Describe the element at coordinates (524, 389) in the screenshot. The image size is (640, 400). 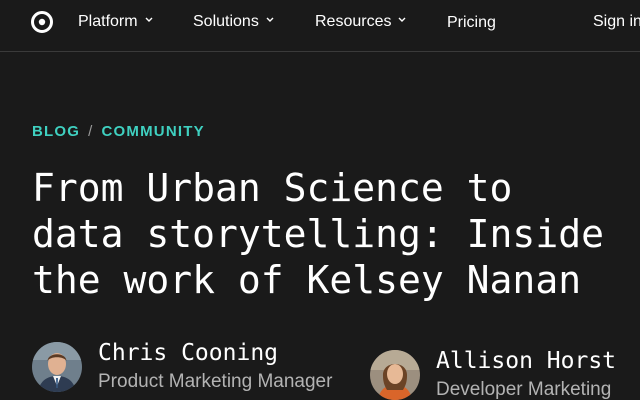
I see `author-role: Developer Marketing` at that location.